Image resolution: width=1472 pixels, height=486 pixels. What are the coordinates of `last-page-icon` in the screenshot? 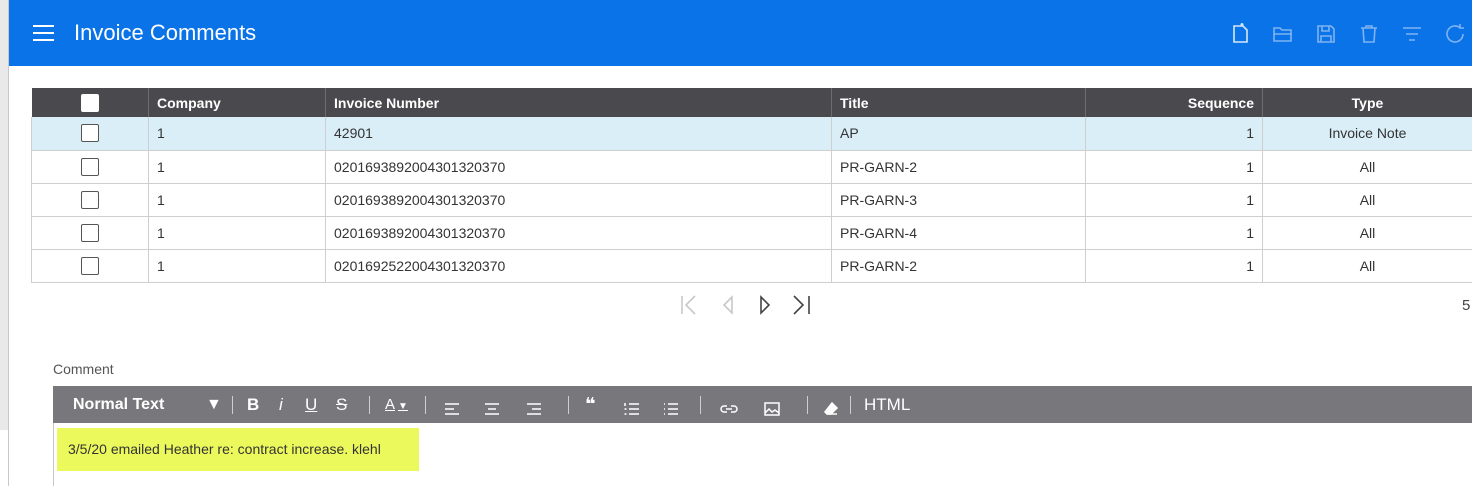 It's located at (802, 305).